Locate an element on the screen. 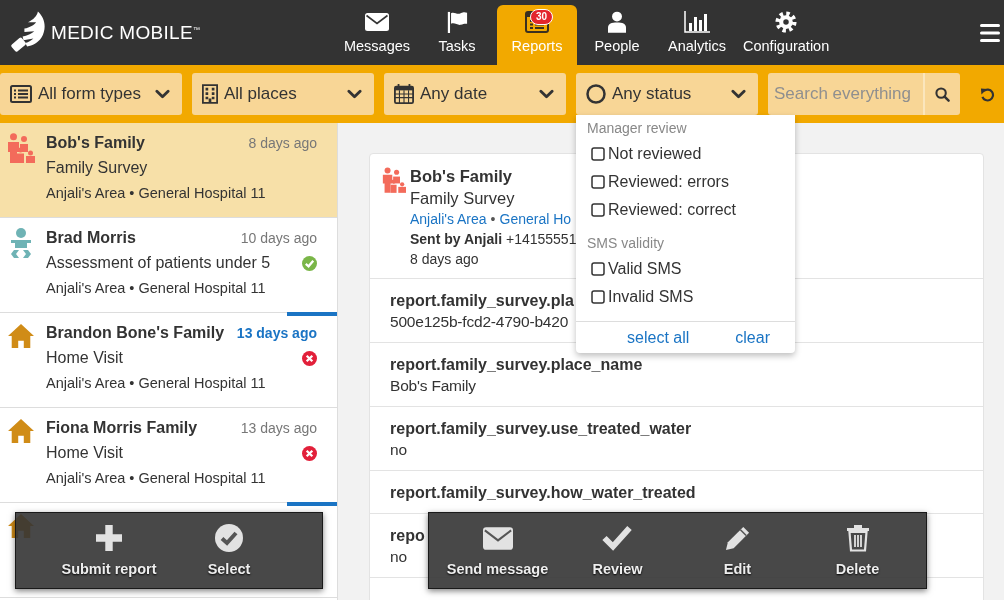 This screenshot has width=1004, height=600. nav-tab: Analytics is located at coordinates (697, 35).